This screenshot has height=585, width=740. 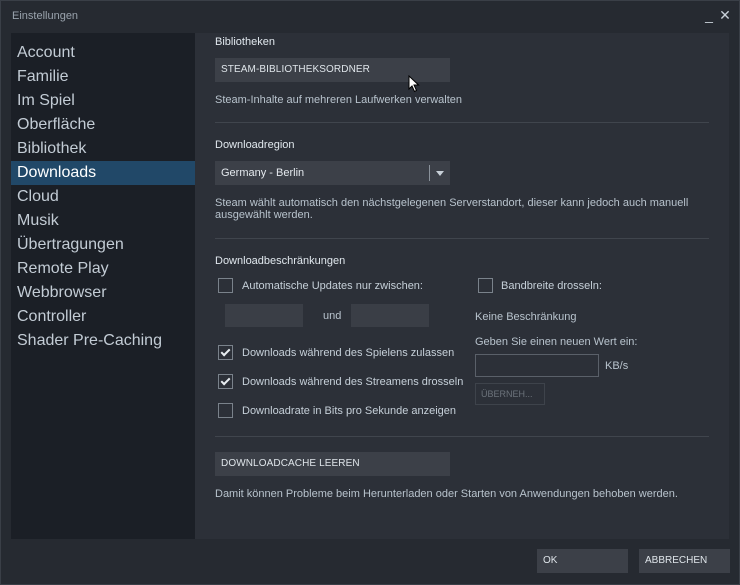 I want to click on sidebar-item-uebertragungen: Übertragungen, so click(x=103, y=245).